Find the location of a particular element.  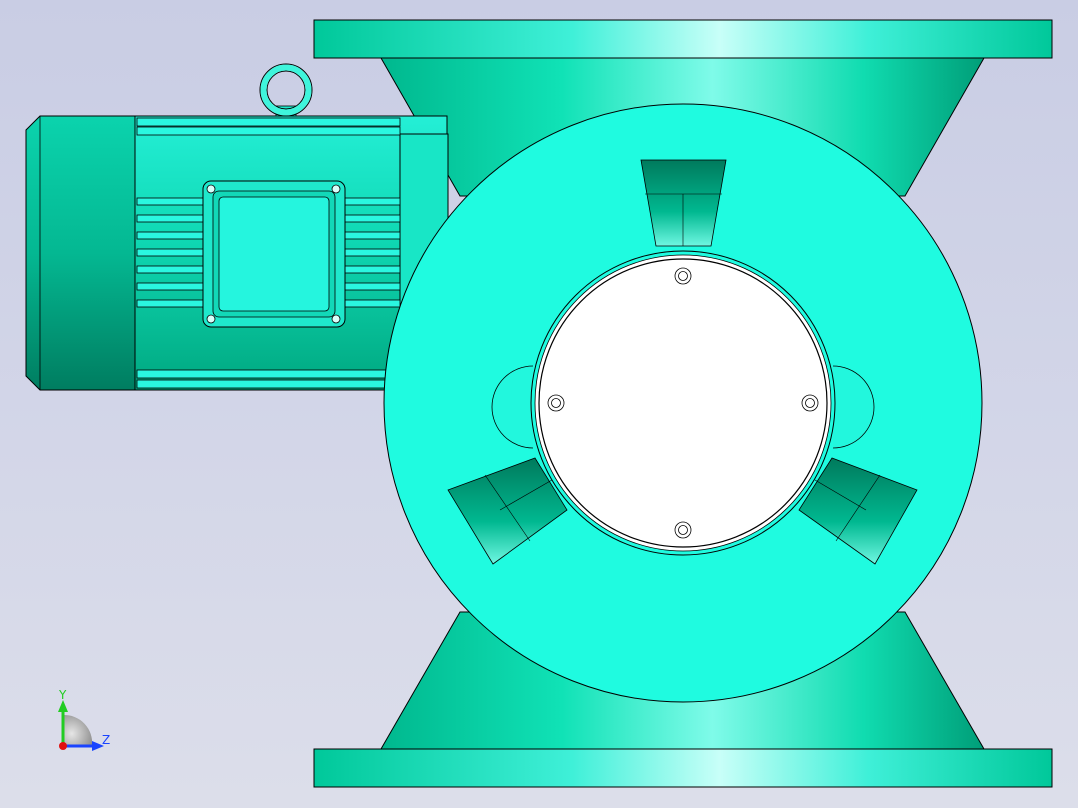

x-axis-dot is located at coordinates (63, 746).